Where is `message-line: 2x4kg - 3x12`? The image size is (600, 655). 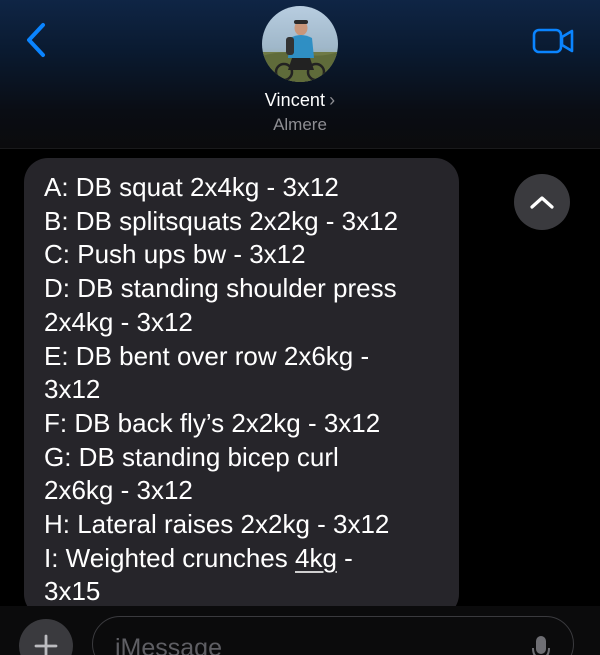 message-line: 2x4kg - 3x12 is located at coordinates (118, 321).